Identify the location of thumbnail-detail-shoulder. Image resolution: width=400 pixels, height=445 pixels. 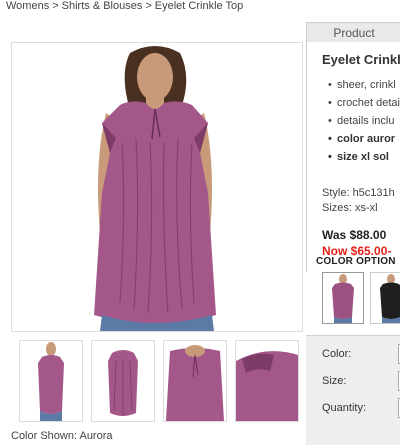
(267, 381).